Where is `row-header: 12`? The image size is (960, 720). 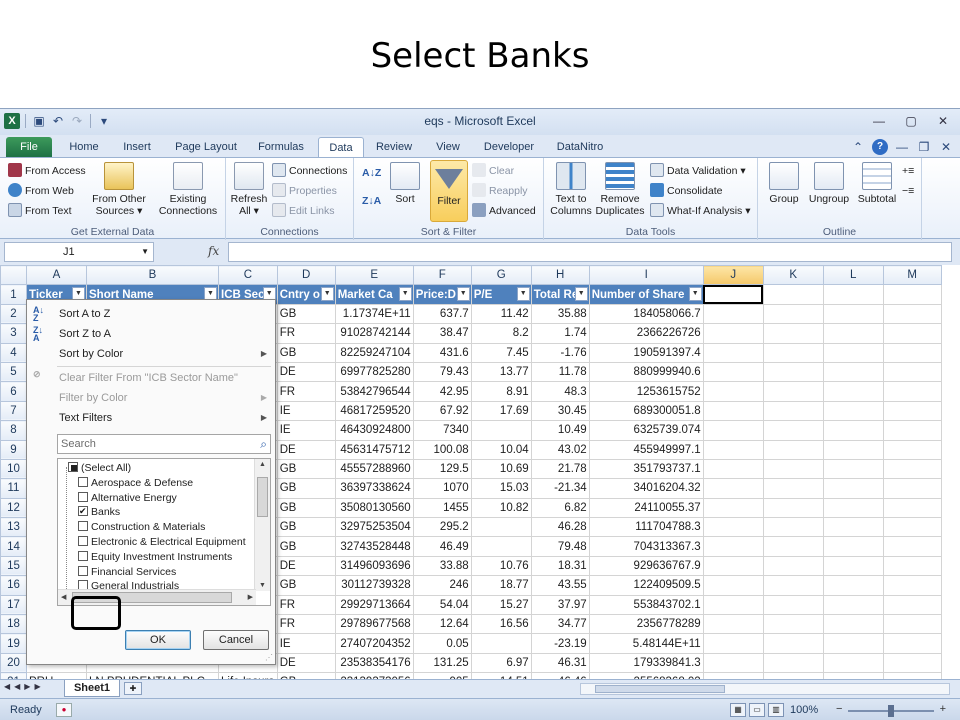
row-header: 12 is located at coordinates (13, 508).